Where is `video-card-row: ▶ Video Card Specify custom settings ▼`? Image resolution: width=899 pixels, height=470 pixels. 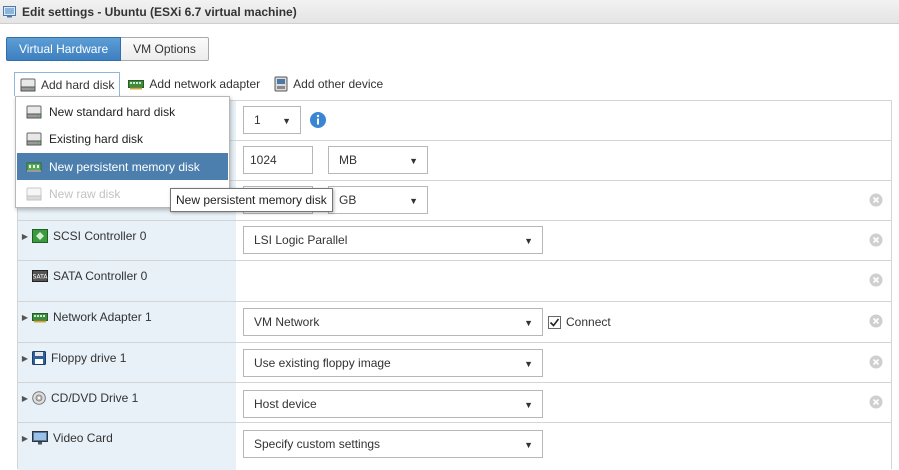 video-card-row: ▶ Video Card Specify custom settings ▼ is located at coordinates (454, 446).